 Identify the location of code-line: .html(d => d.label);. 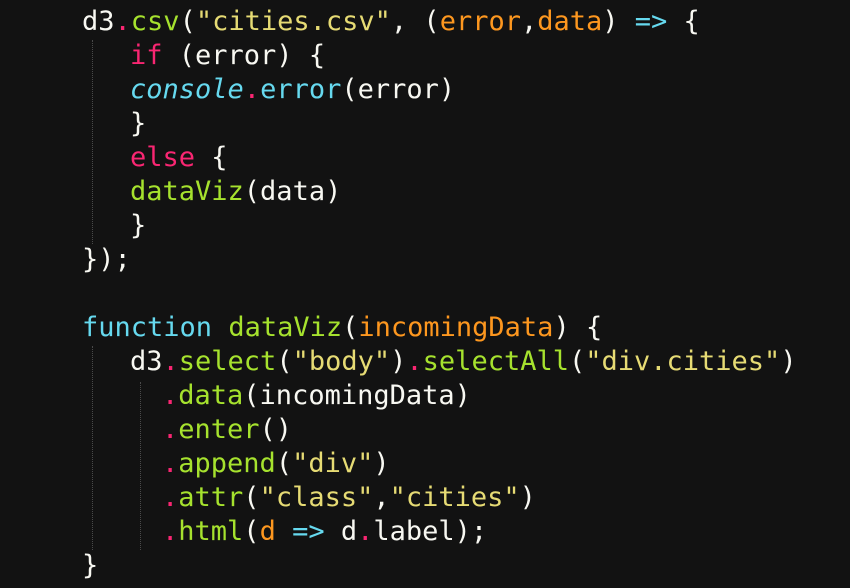
(324, 532).